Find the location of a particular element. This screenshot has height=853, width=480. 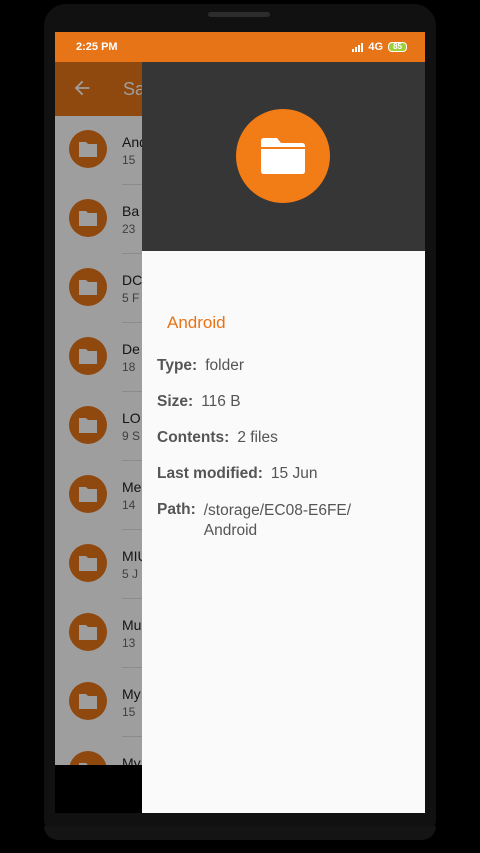

path-value: /storage/EC08-E6FE/ Android is located at coordinates (277, 520).